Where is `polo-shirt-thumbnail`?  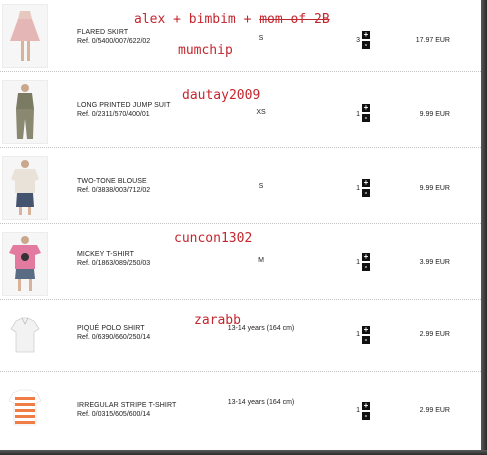 polo-shirt-thumbnail is located at coordinates (25, 336).